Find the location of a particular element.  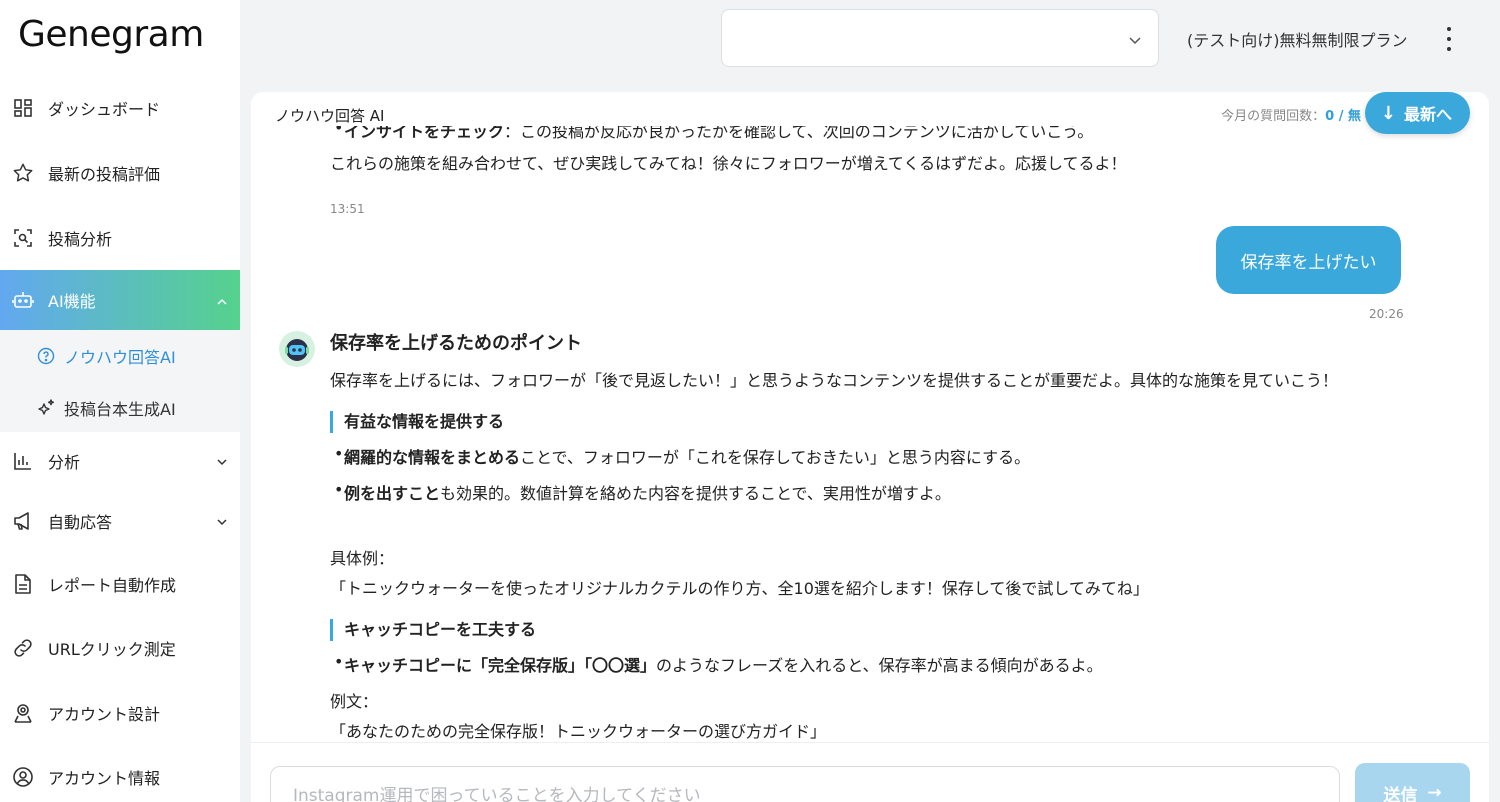

ai-avatar is located at coordinates (297, 349).